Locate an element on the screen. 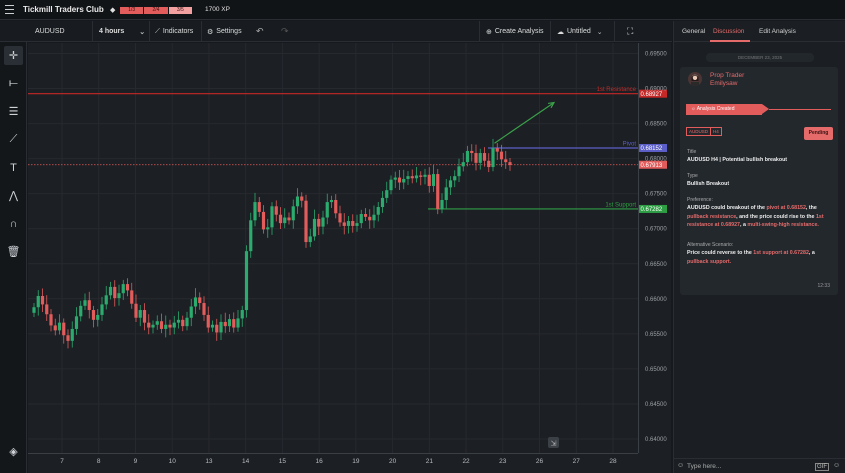 The image size is (845, 473). price-tick-label: 0.66500 is located at coordinates (656, 265).